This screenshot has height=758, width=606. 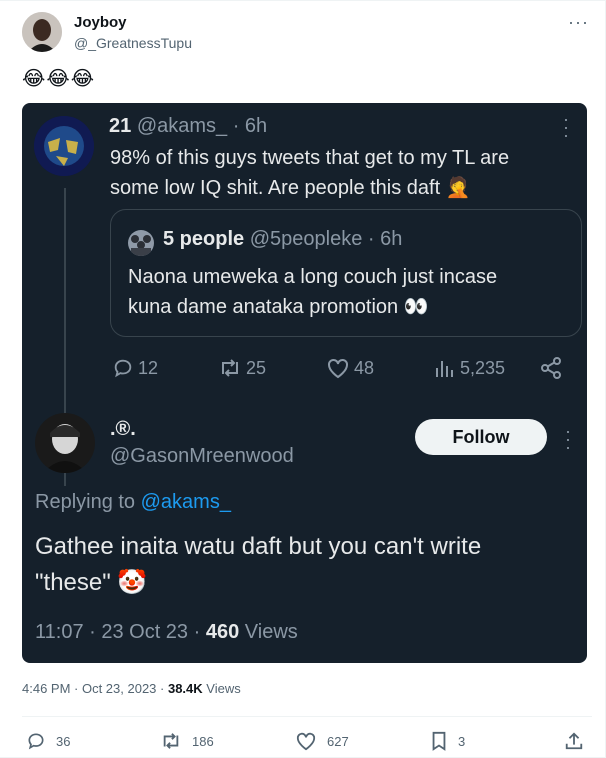 I want to click on reply-stat: 12, so click(x=135, y=368).